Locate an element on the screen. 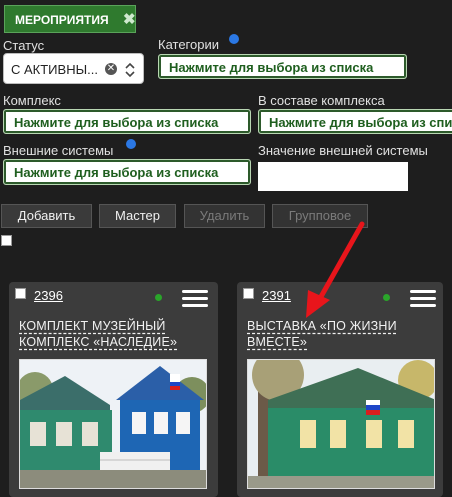 The height and width of the screenshot is (497, 452). in-complex-value: Нажмите для выбора из списка is located at coordinates (360, 122).